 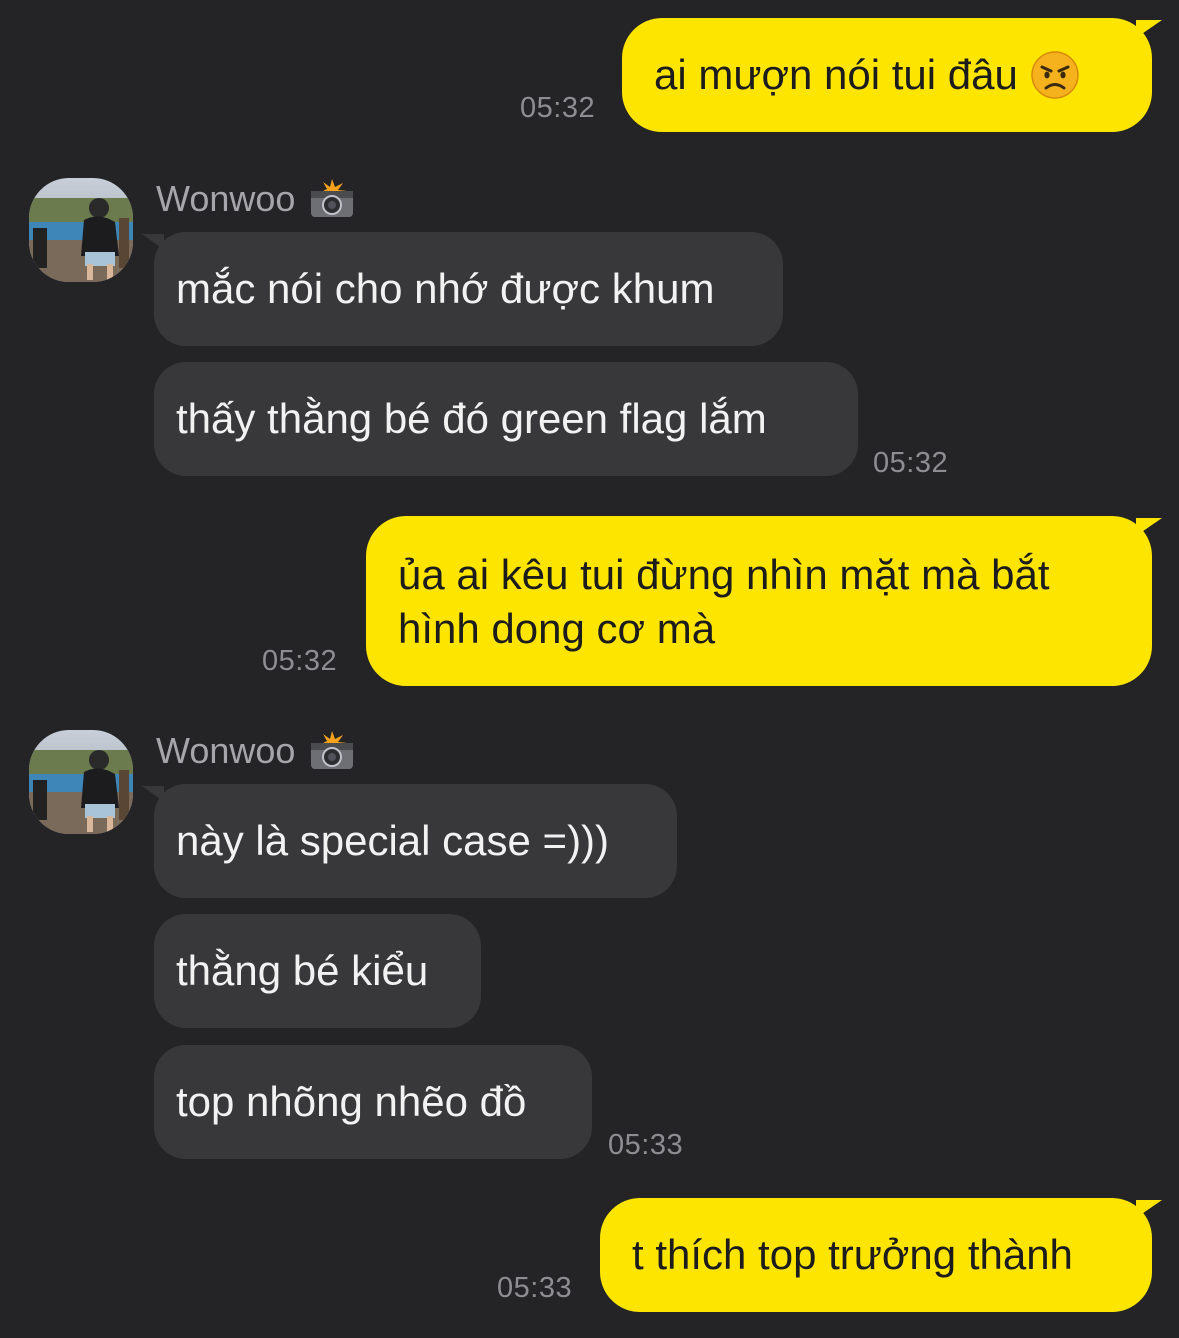 I want to click on message-text: top nhõng nhẽo đồ, so click(x=351, y=1101).